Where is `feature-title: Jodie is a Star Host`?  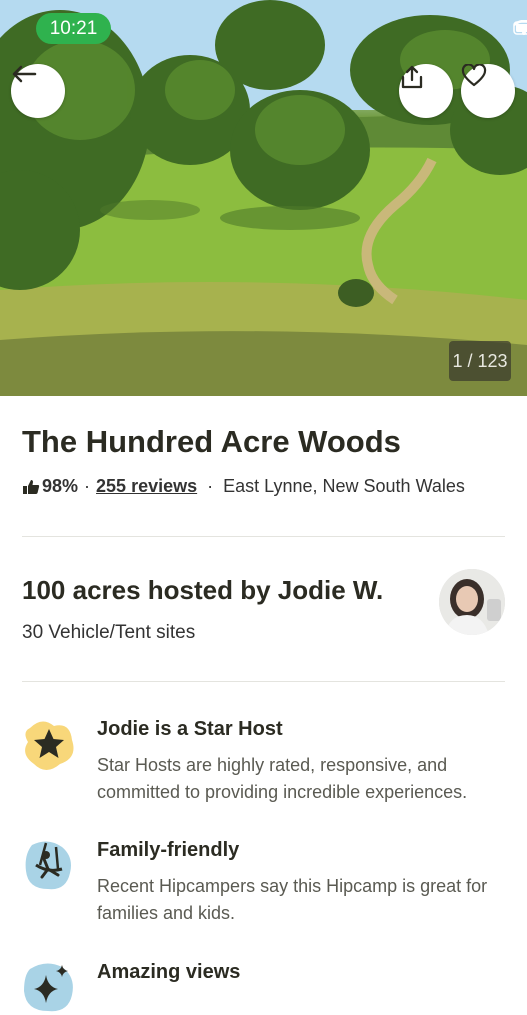
feature-title: Jodie is a Star Host is located at coordinates (190, 729).